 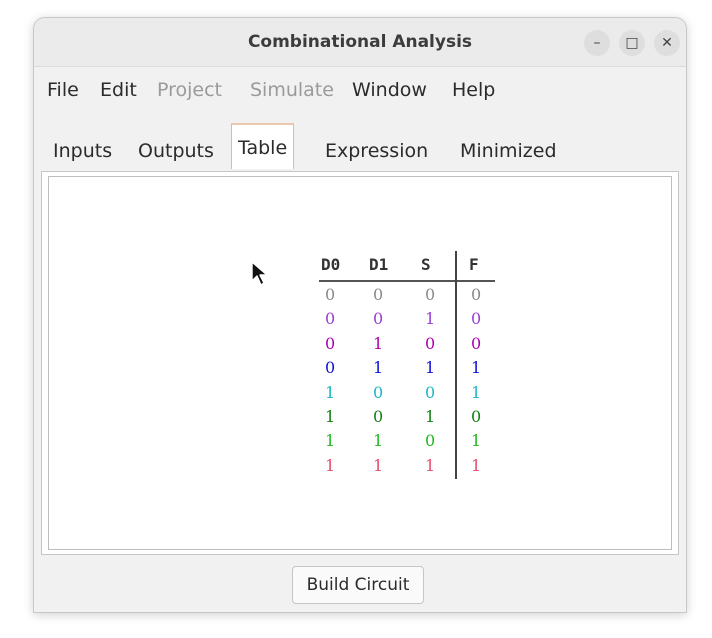 I want to click on tab-table: Table, so click(x=263, y=146).